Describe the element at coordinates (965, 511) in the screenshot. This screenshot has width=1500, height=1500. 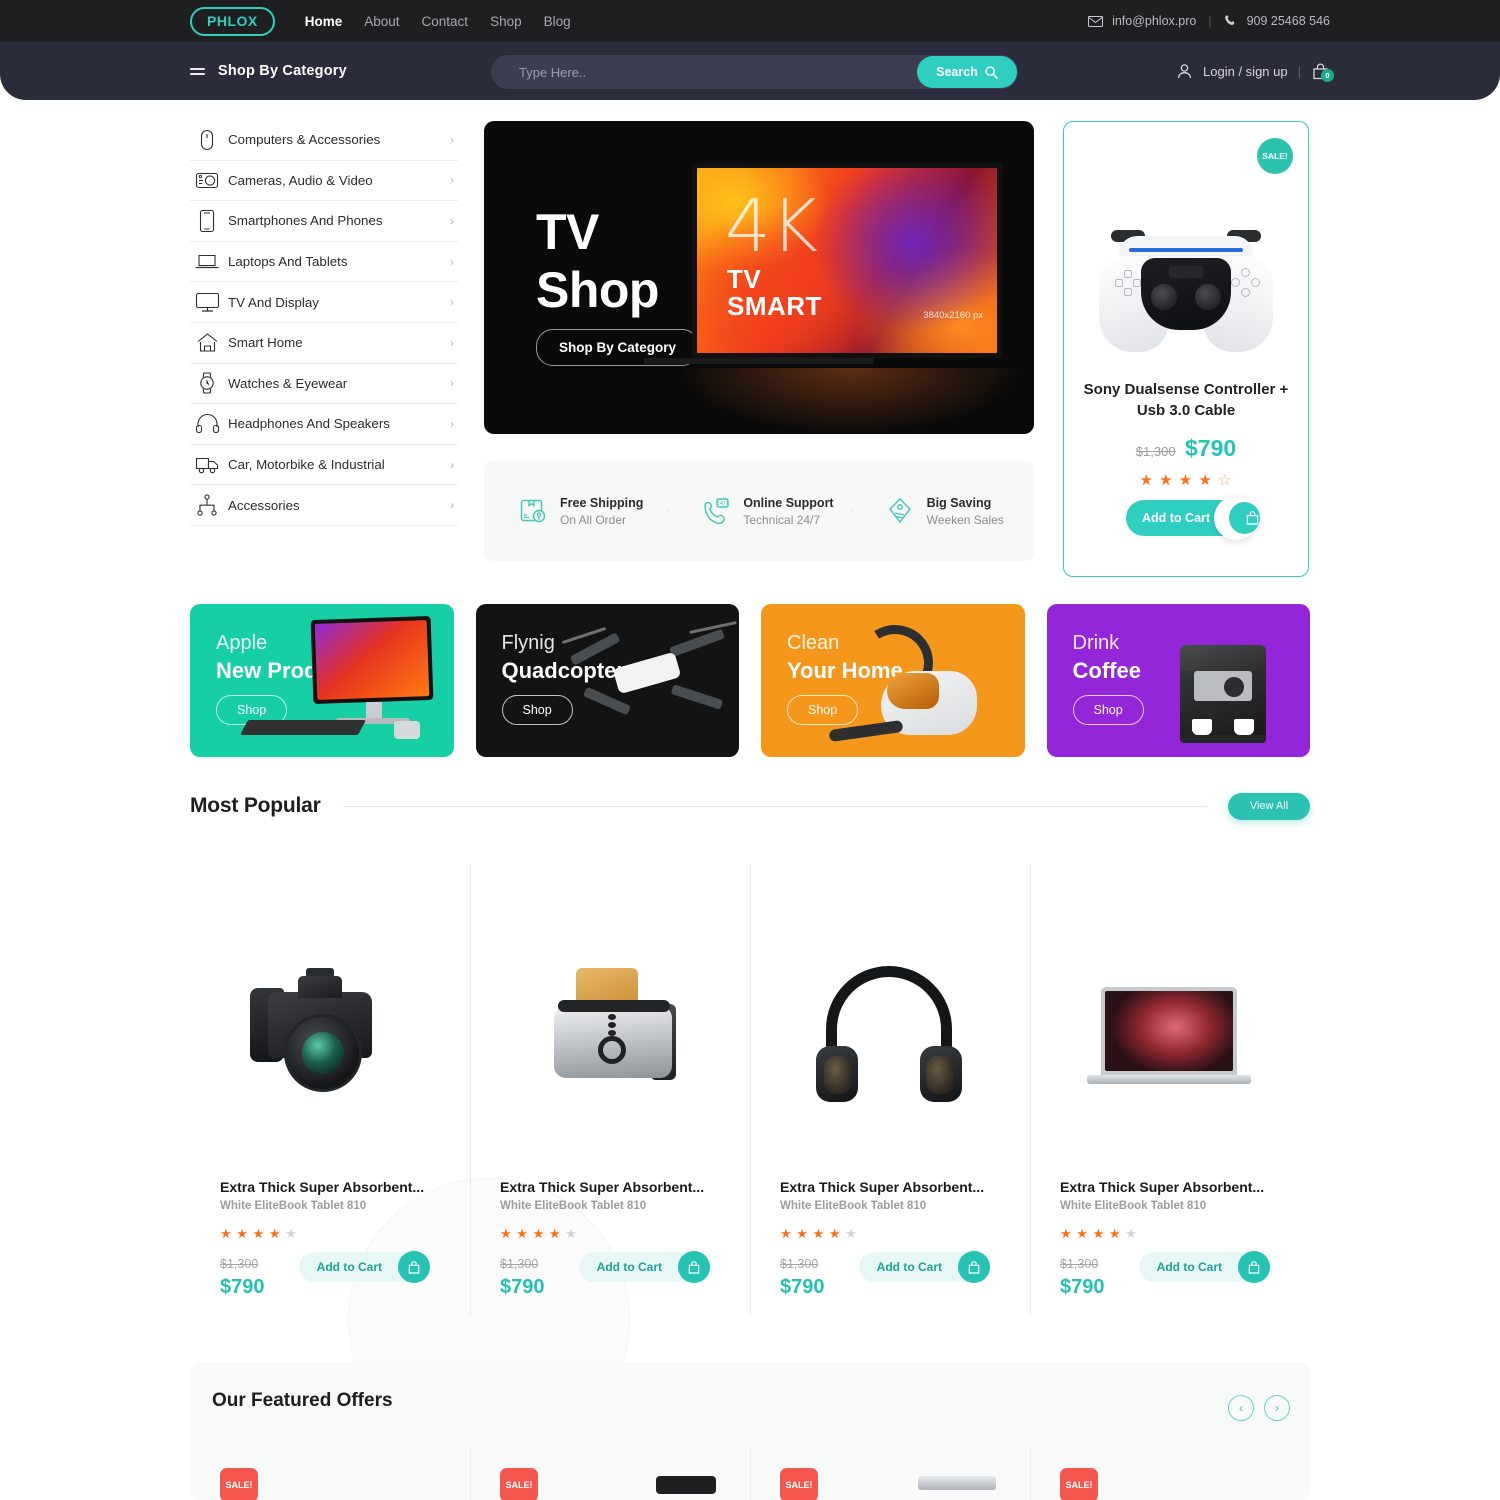
I see `feature-text: Big Saving Weeken Sales` at that location.